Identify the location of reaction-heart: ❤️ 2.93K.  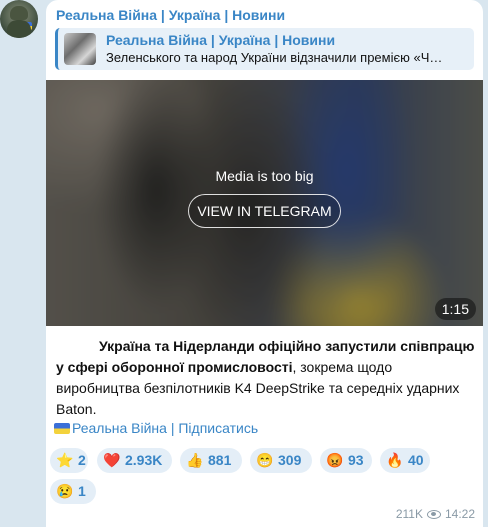
(134, 460).